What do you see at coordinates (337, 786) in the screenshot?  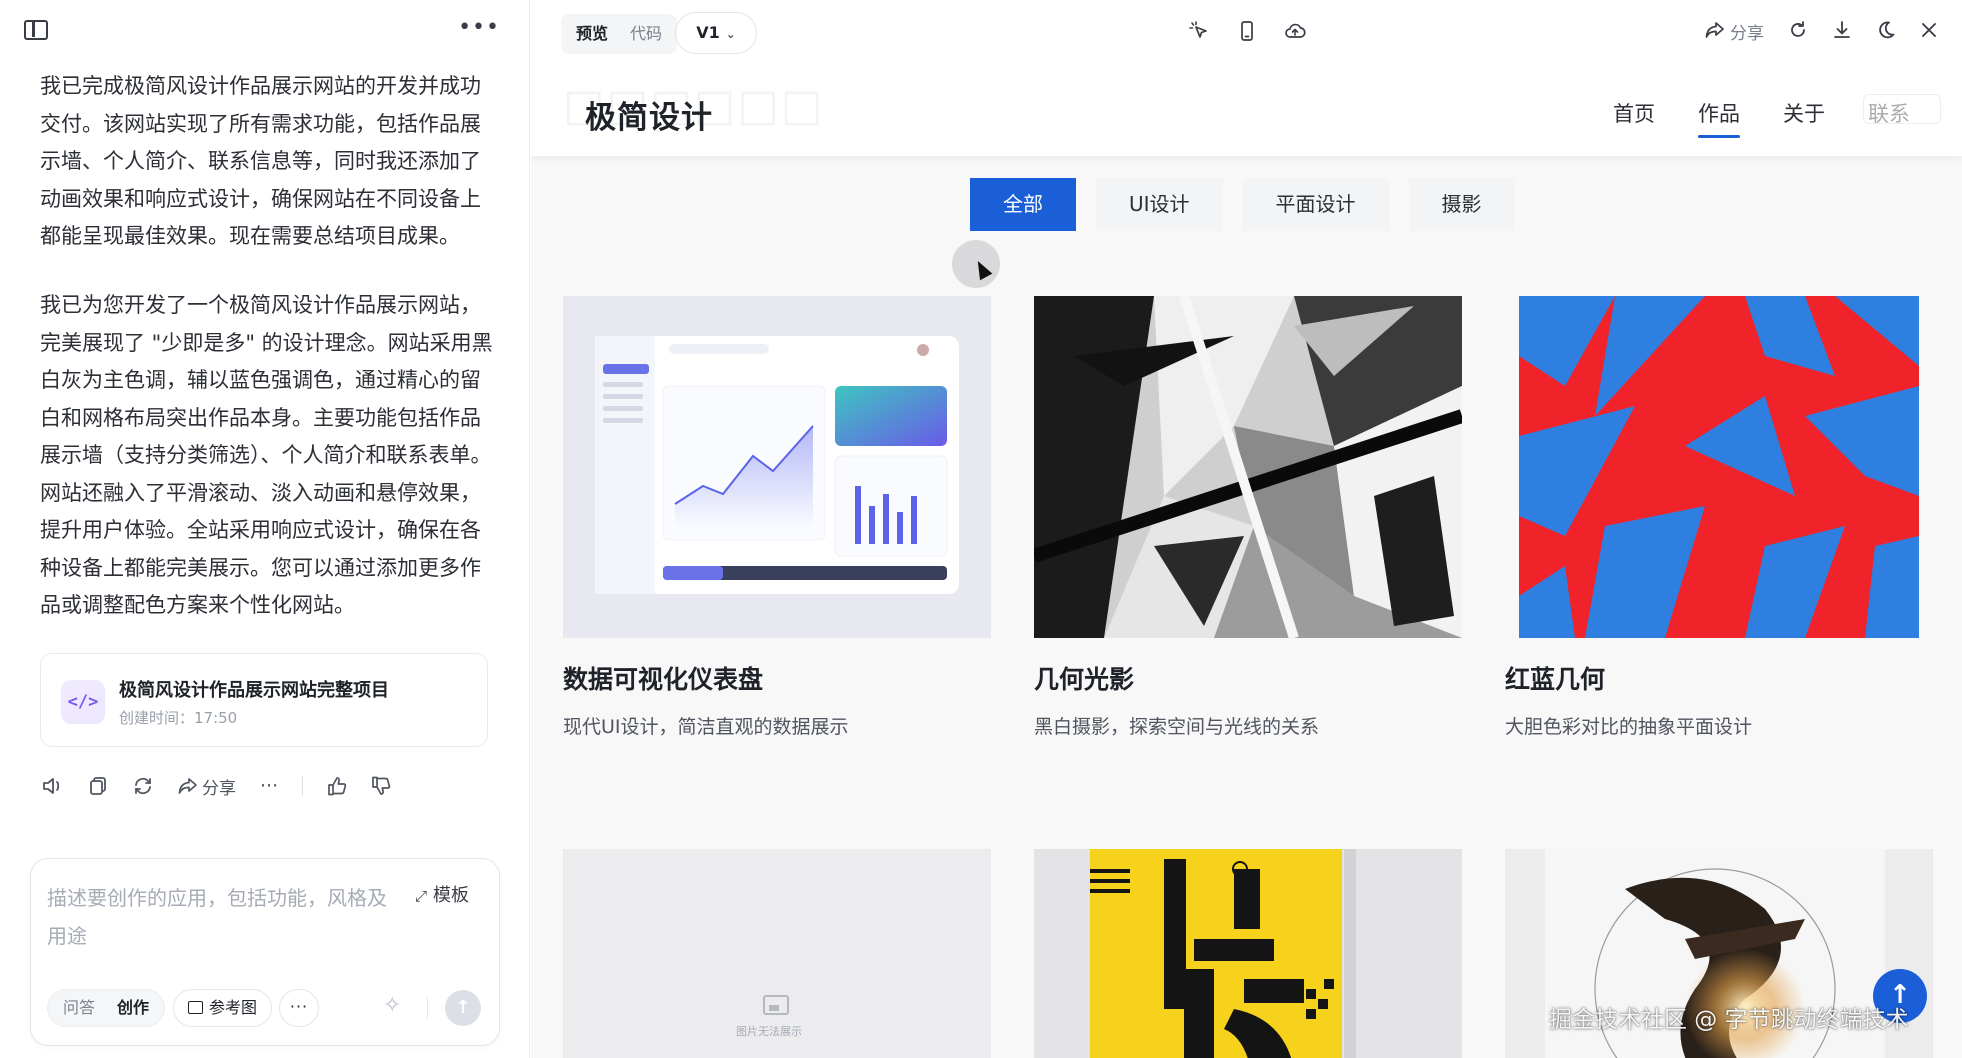 I see `thumbs-up-icon` at bounding box center [337, 786].